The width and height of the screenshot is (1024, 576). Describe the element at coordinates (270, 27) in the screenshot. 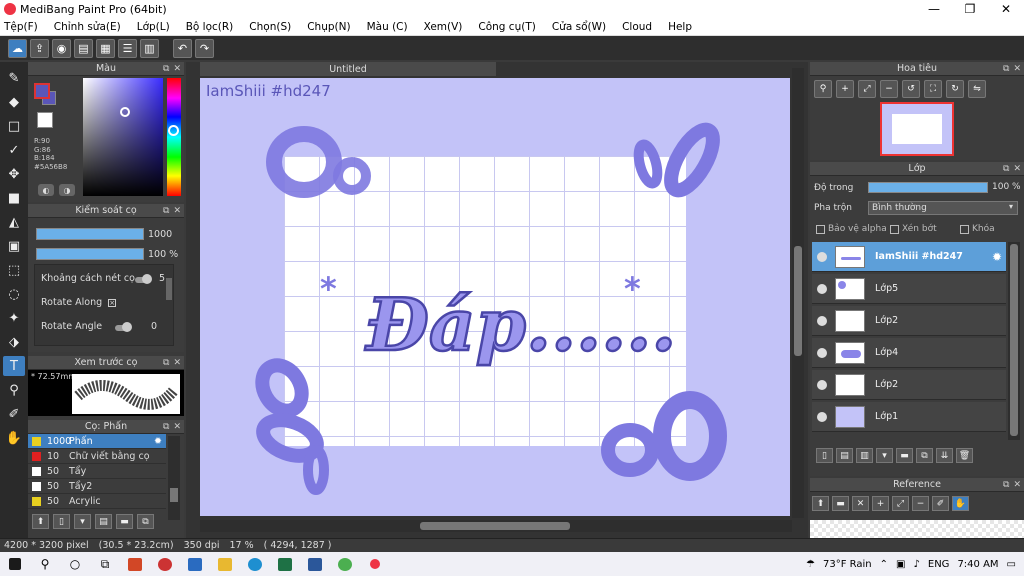

I see `menu-select: Chọn(S)` at that location.